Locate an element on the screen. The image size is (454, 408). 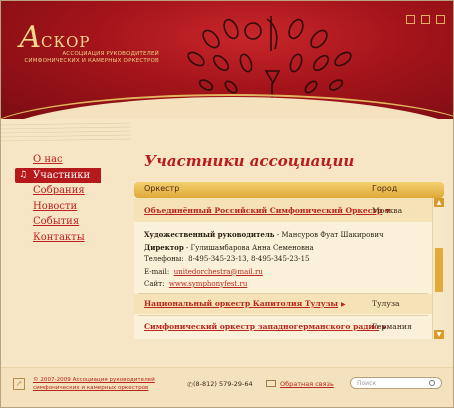
row-divider is located at coordinates (283, 315).